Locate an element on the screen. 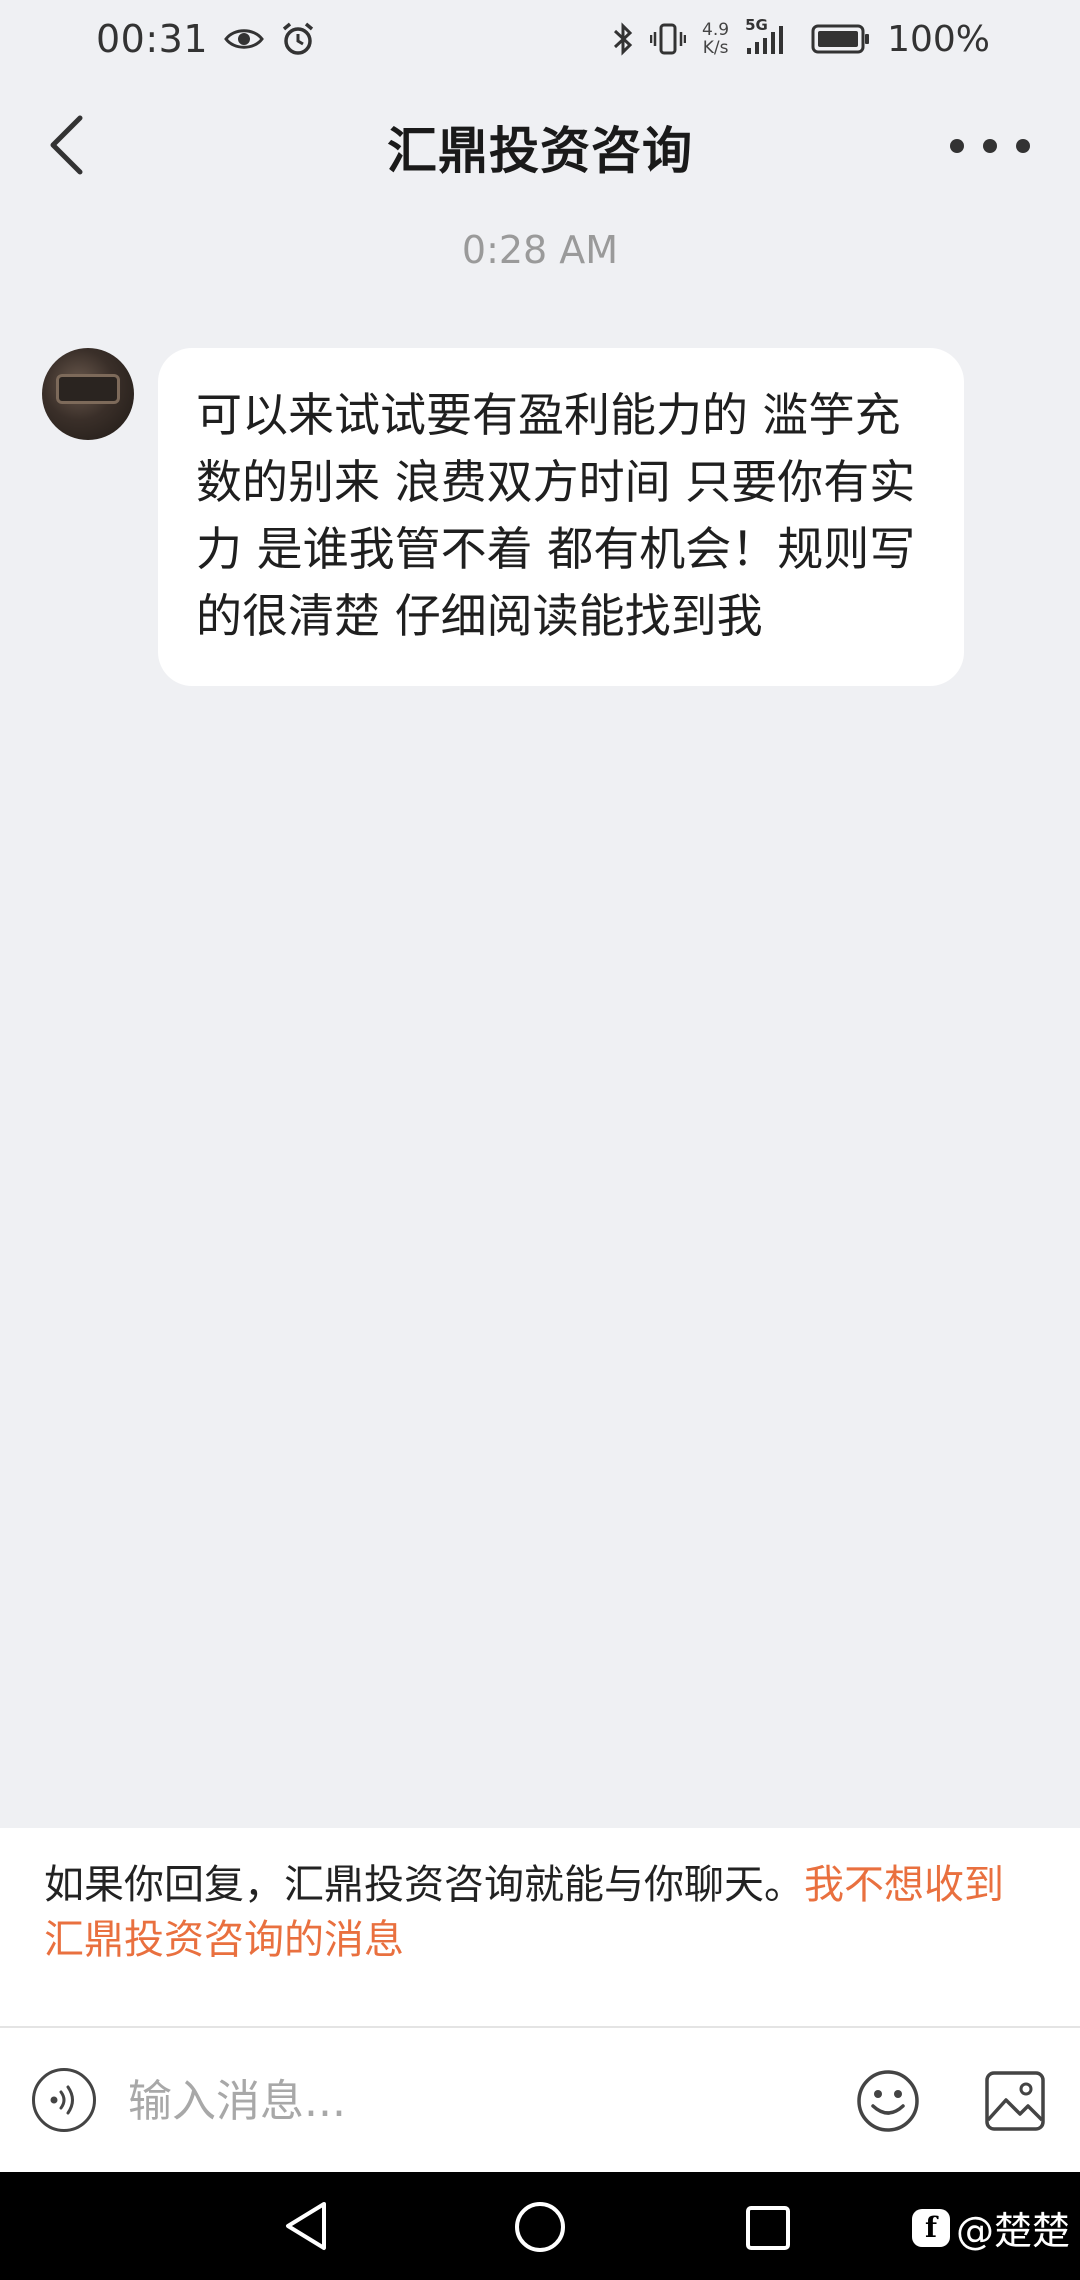 This screenshot has width=1080, height=2280. image-icon is located at coordinates (1015, 2101).